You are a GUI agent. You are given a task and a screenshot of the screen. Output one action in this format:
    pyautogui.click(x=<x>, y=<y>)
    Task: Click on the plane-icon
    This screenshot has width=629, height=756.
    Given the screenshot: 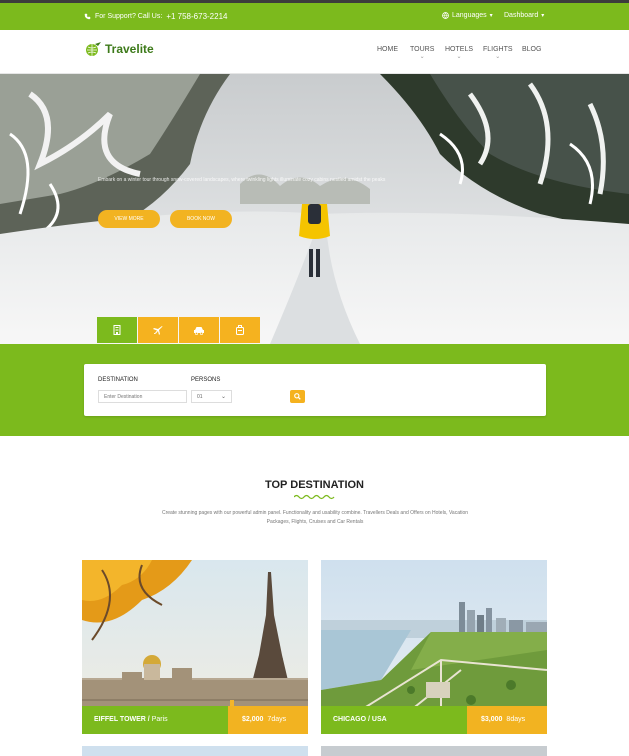 What is the action you would take?
    pyautogui.click(x=158, y=330)
    